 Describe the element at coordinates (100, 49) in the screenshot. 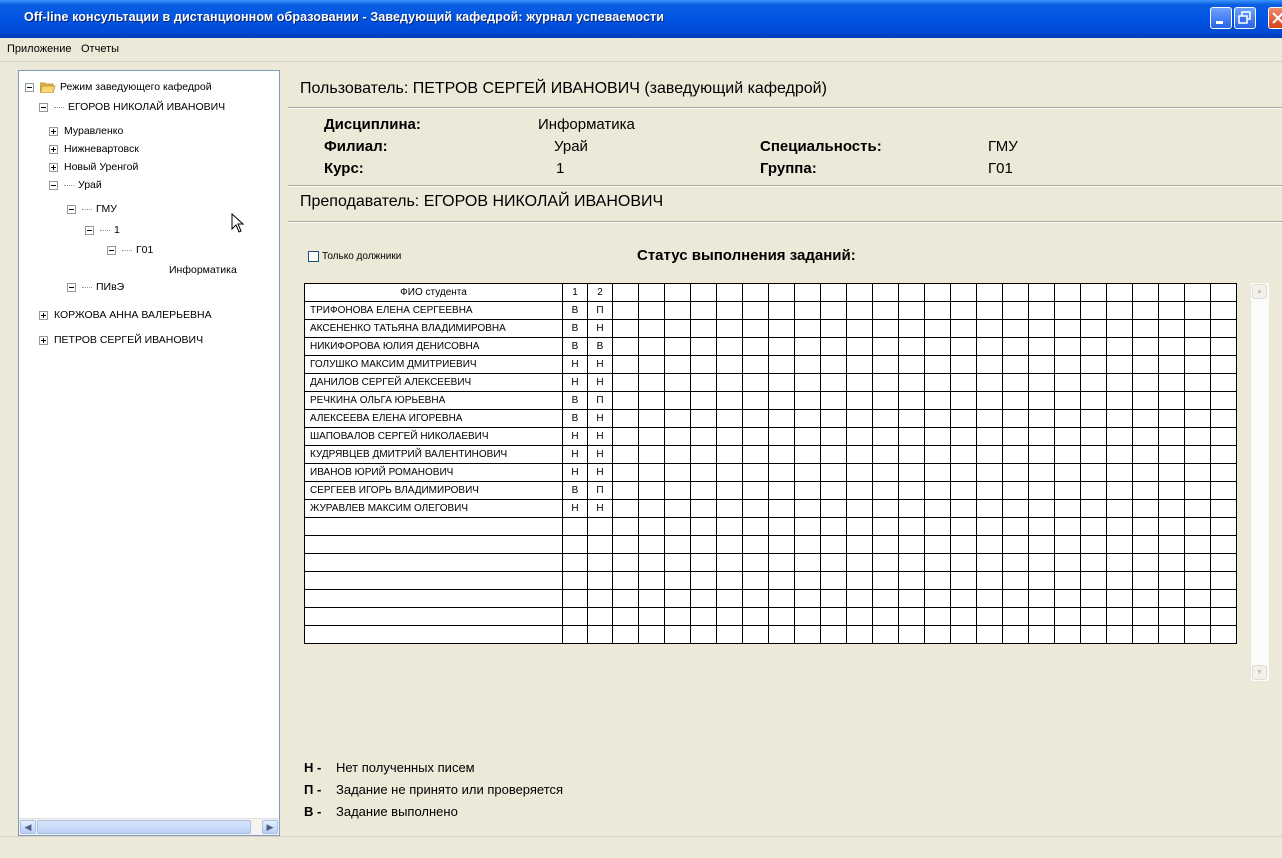

I see `menu-item-reports: Отчеты` at that location.